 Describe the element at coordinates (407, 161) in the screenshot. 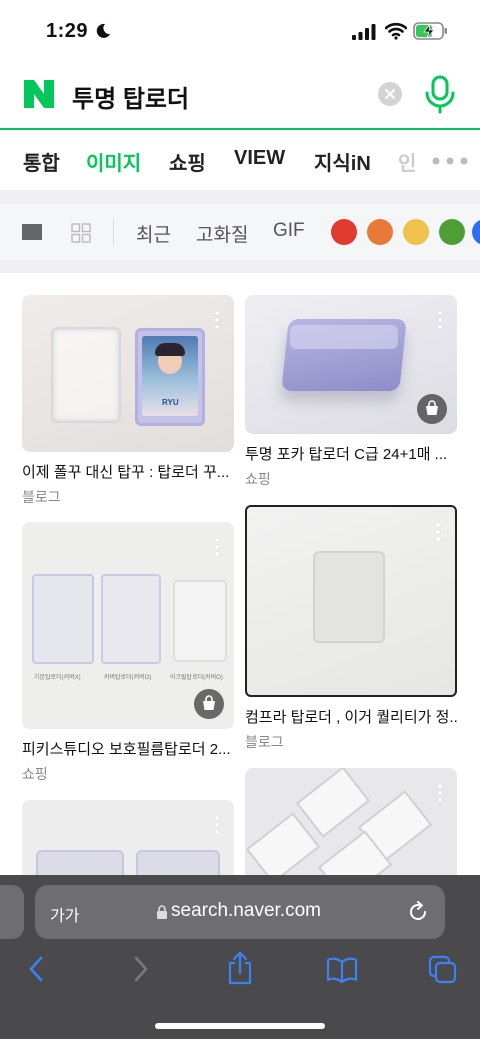

I see `tab-partial: 인` at that location.